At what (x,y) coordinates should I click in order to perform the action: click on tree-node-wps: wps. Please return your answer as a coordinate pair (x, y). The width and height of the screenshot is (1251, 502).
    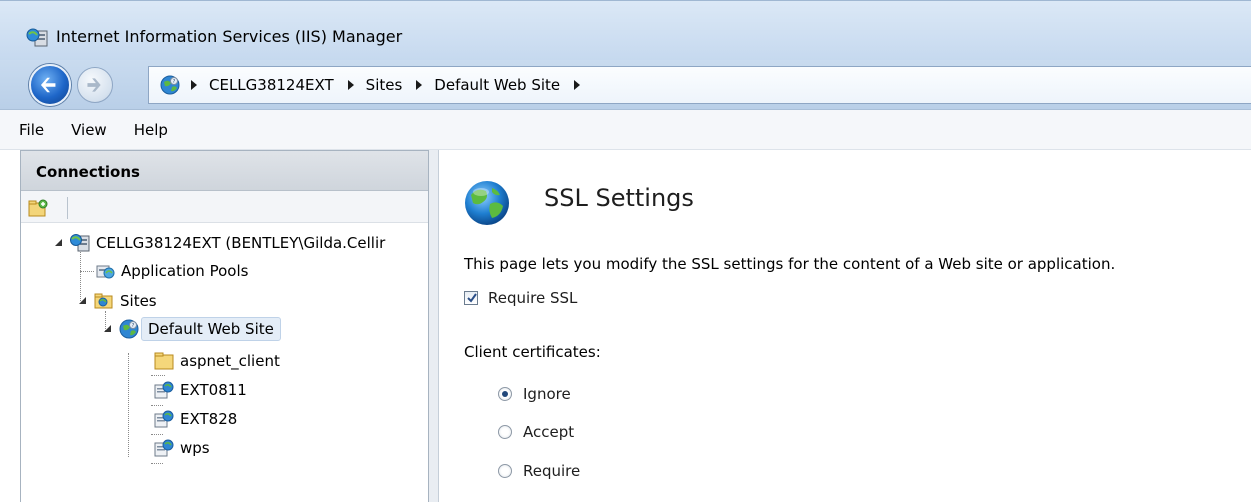
    Looking at the image, I should click on (173, 448).